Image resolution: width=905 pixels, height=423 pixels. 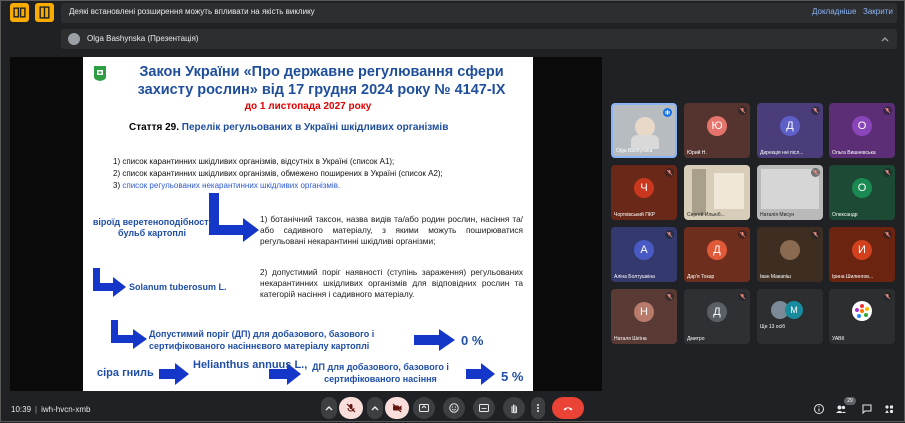 What do you see at coordinates (644, 192) in the screenshot?
I see `participant-tile: Ч Чортківський ПКР` at bounding box center [644, 192].